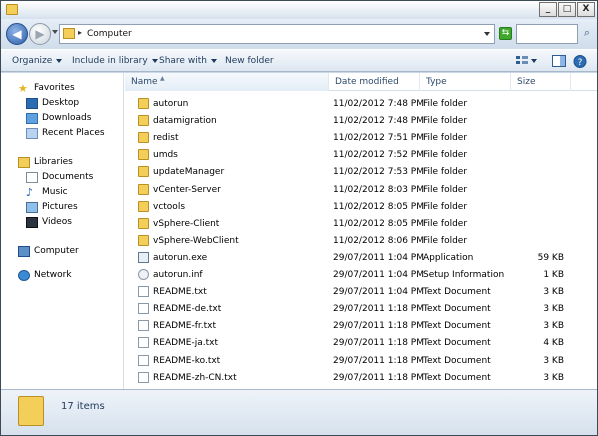 The height and width of the screenshot is (436, 598). Describe the element at coordinates (166, 138) in the screenshot. I see `file-name: redist` at that location.